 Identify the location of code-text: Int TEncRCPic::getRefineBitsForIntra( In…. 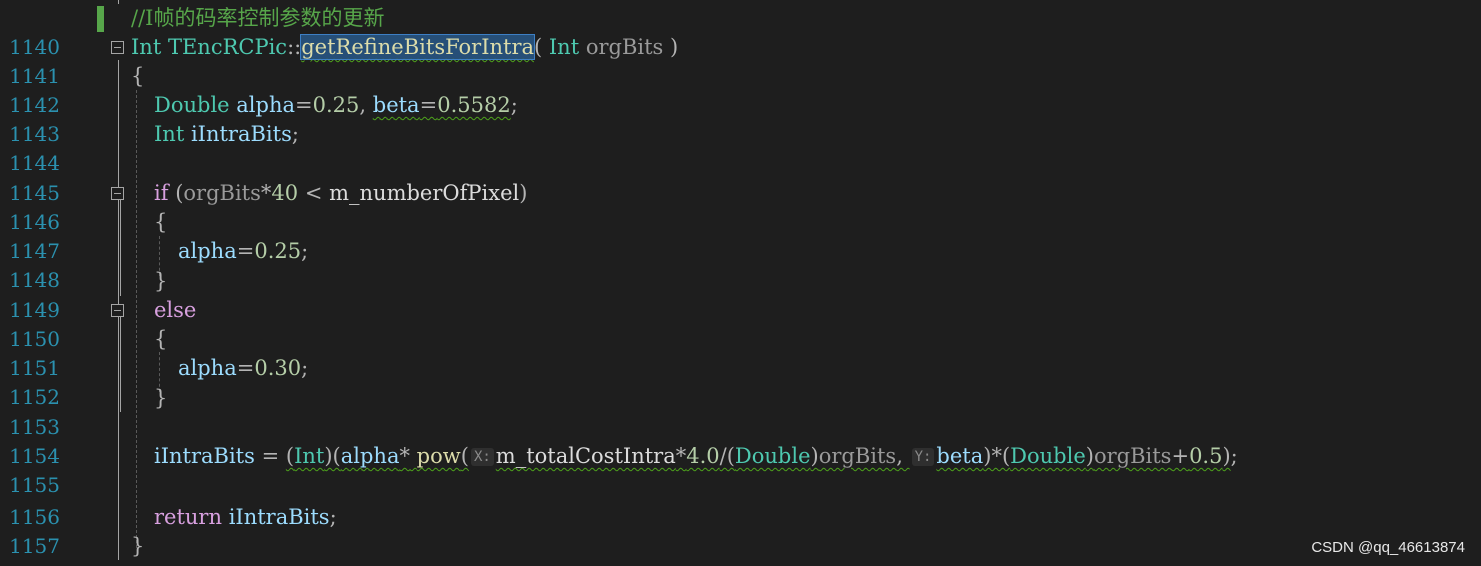
(405, 47).